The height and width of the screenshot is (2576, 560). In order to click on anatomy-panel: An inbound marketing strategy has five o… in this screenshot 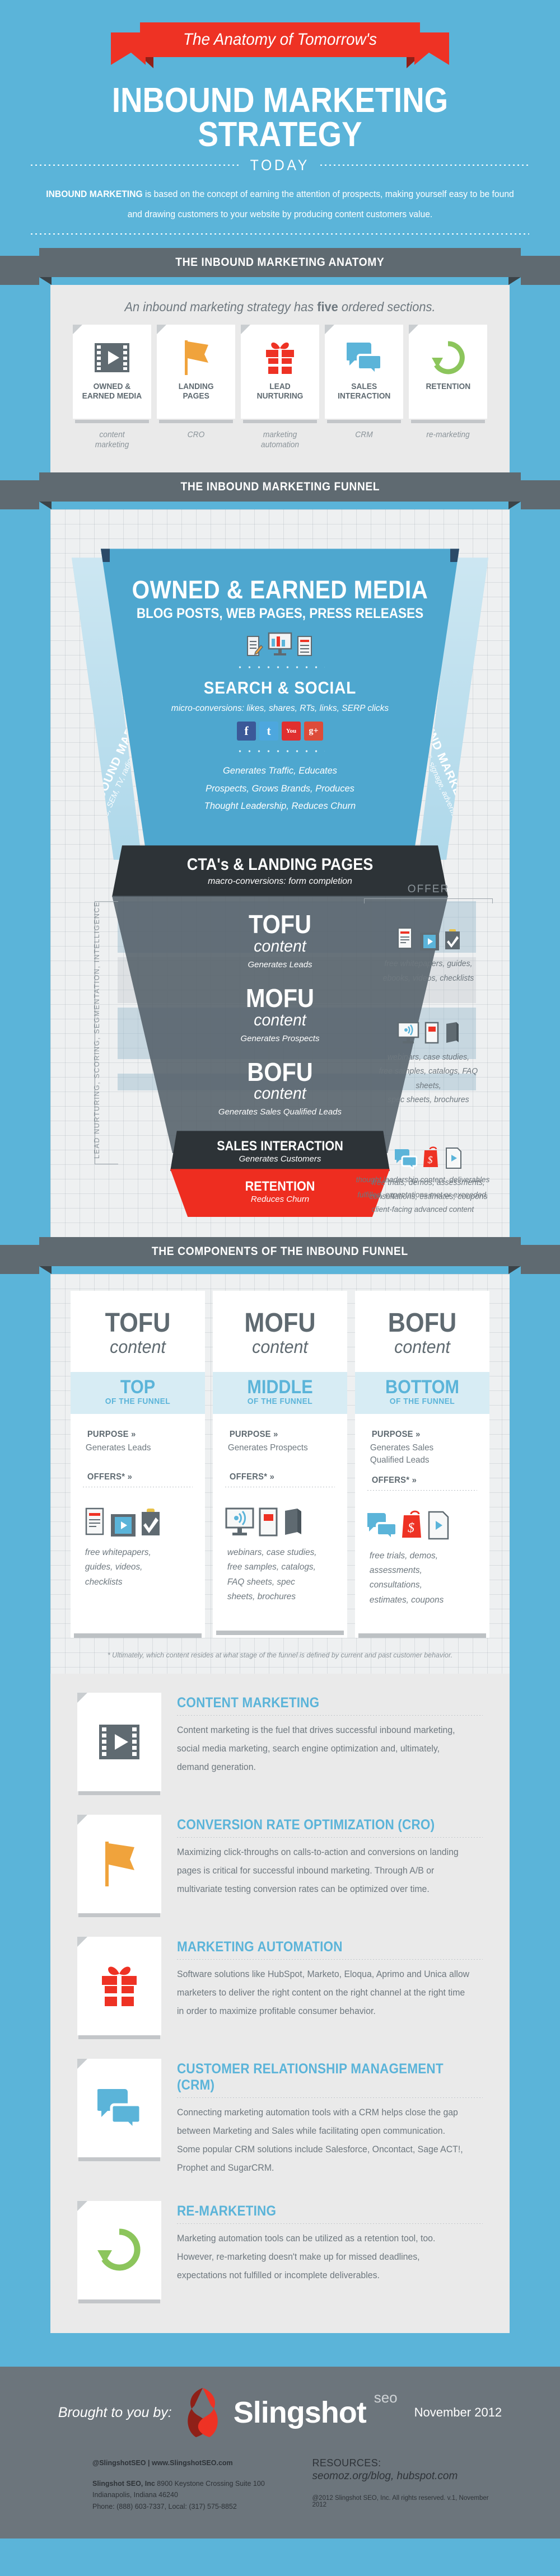, I will do `click(280, 379)`.